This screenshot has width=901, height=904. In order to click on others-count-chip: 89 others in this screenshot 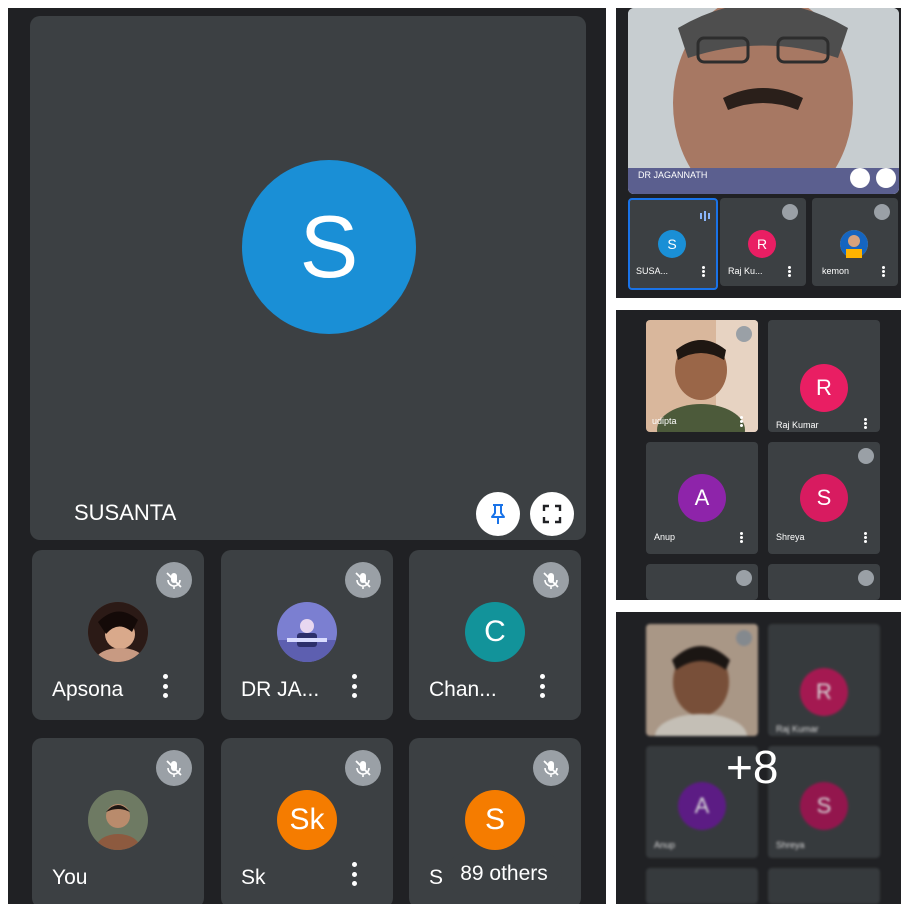, I will do `click(504, 874)`.